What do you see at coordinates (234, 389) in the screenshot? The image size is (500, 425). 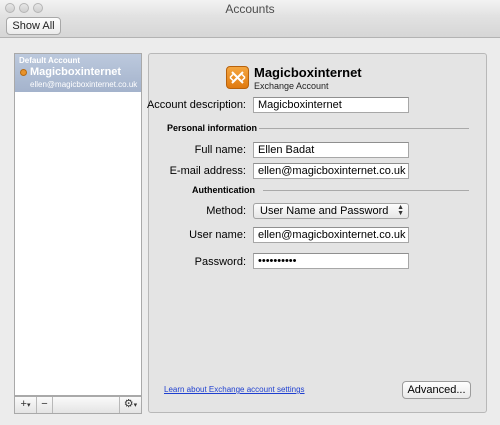 I see `learn-exchange-settings-link: Learn about Exchange account settings` at bounding box center [234, 389].